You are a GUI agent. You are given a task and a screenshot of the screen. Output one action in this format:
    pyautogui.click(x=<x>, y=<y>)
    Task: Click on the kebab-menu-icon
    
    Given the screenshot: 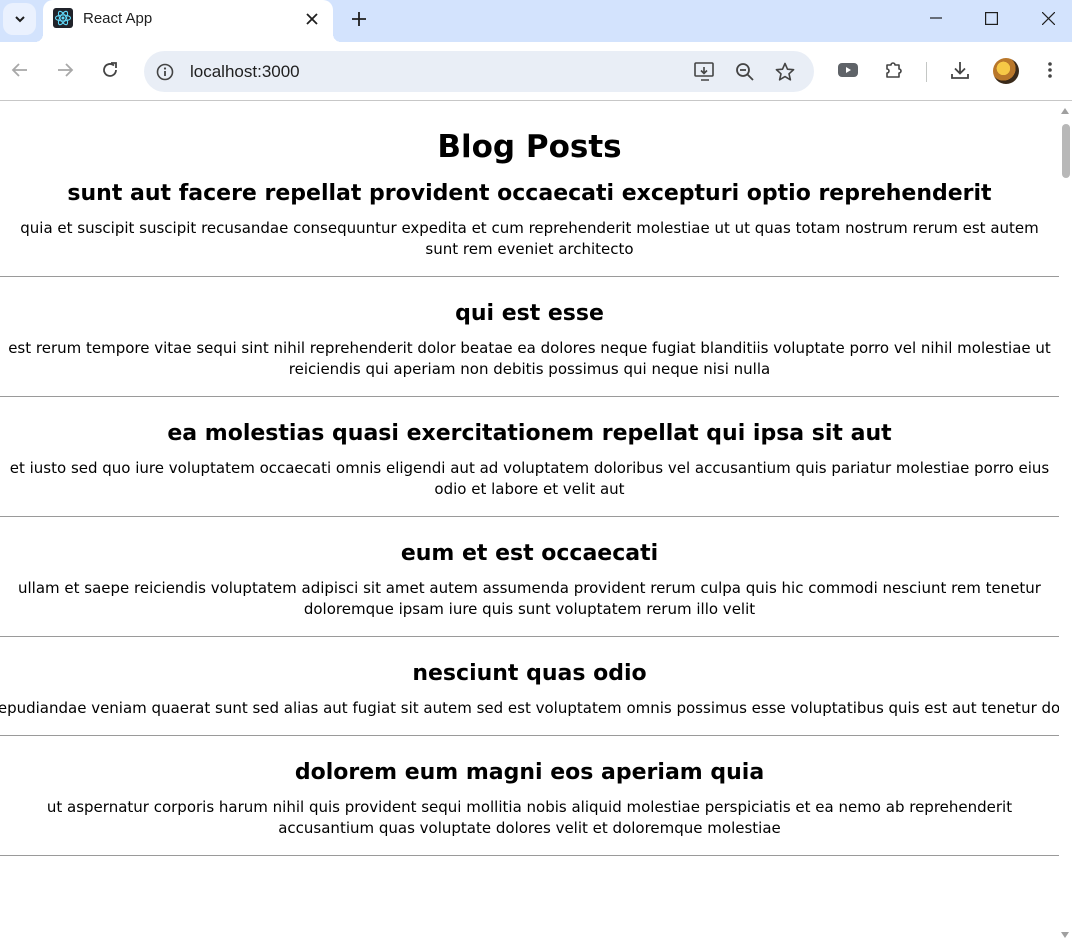 What is the action you would take?
    pyautogui.click(x=1050, y=70)
    